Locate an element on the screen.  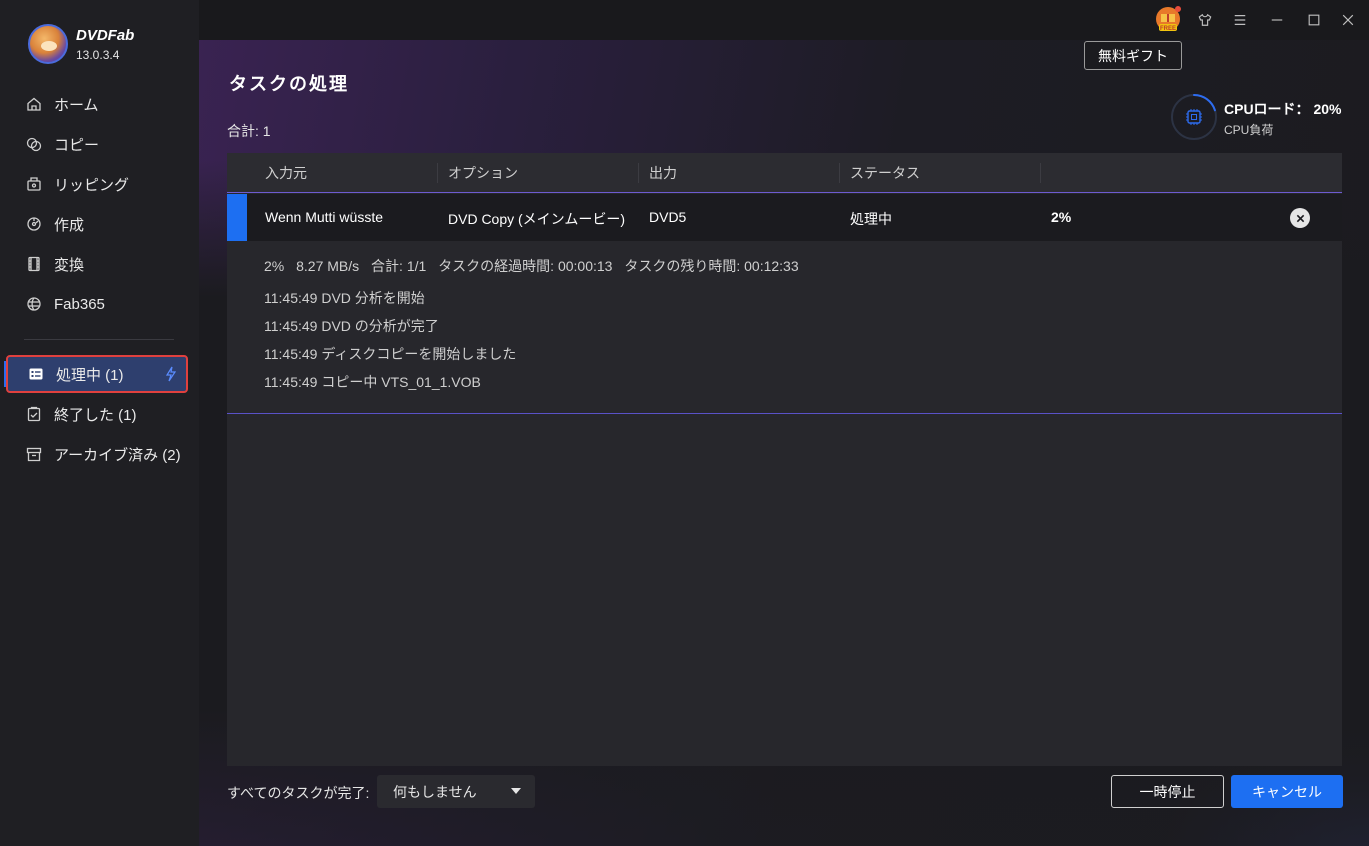
ripper-icon is located at coordinates (34, 184).